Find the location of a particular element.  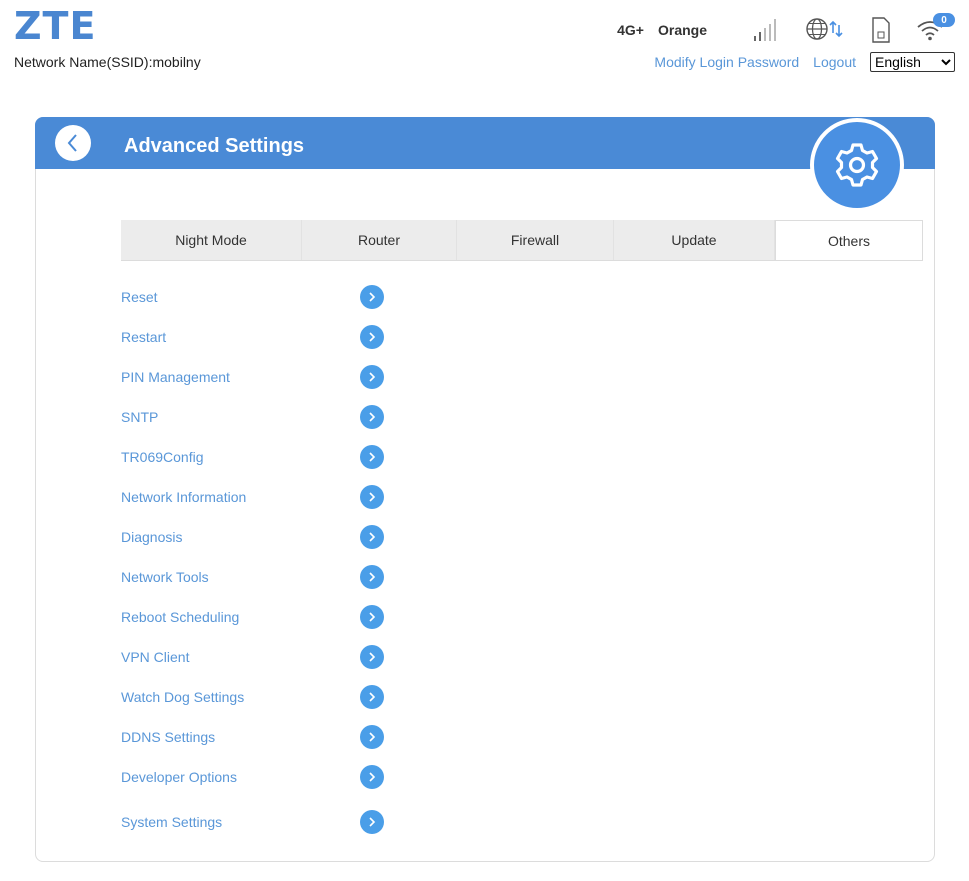

internet-connection-icon is located at coordinates (825, 30).